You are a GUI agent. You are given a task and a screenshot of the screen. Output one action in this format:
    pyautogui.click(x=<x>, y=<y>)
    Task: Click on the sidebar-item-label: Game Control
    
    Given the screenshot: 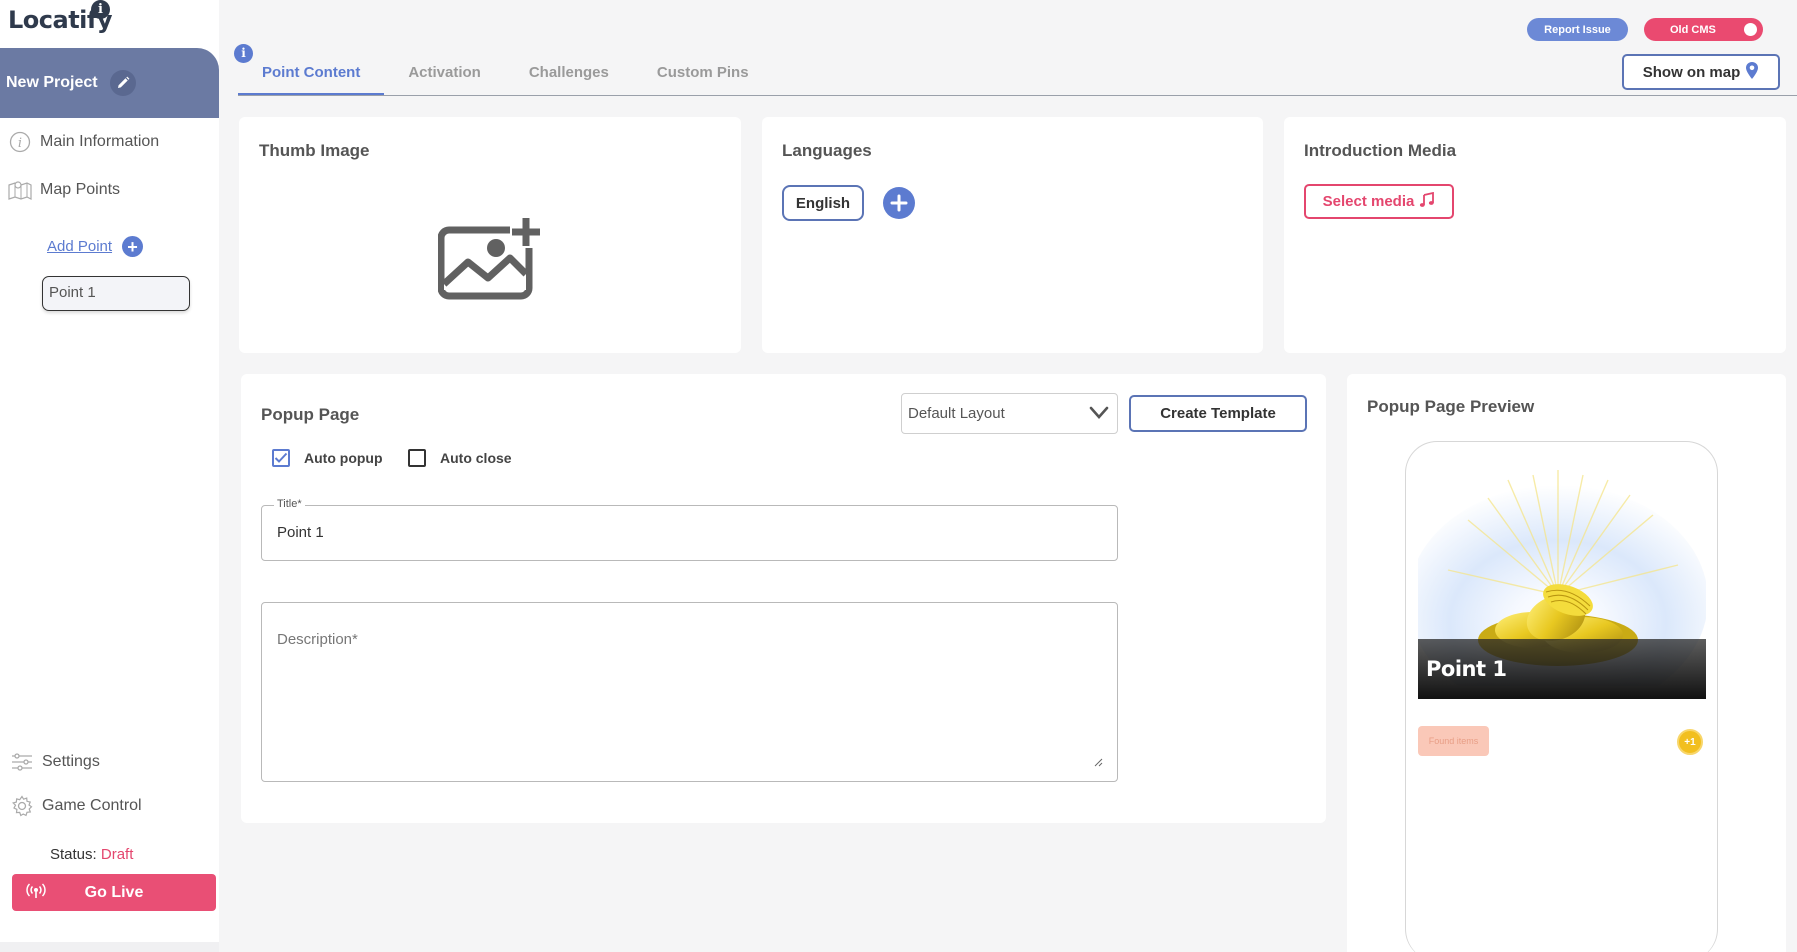 What is the action you would take?
    pyautogui.click(x=92, y=805)
    